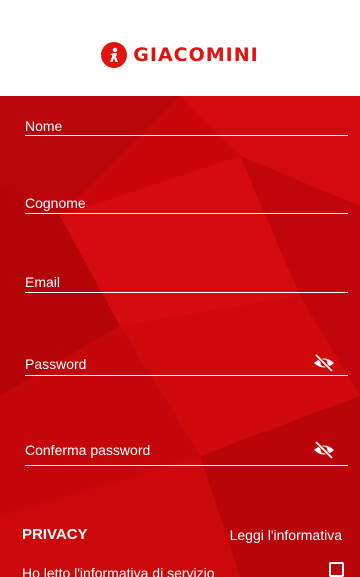 Image resolution: width=360 pixels, height=577 pixels. What do you see at coordinates (114, 55) in the screenshot?
I see `brand-mark-icon` at bounding box center [114, 55].